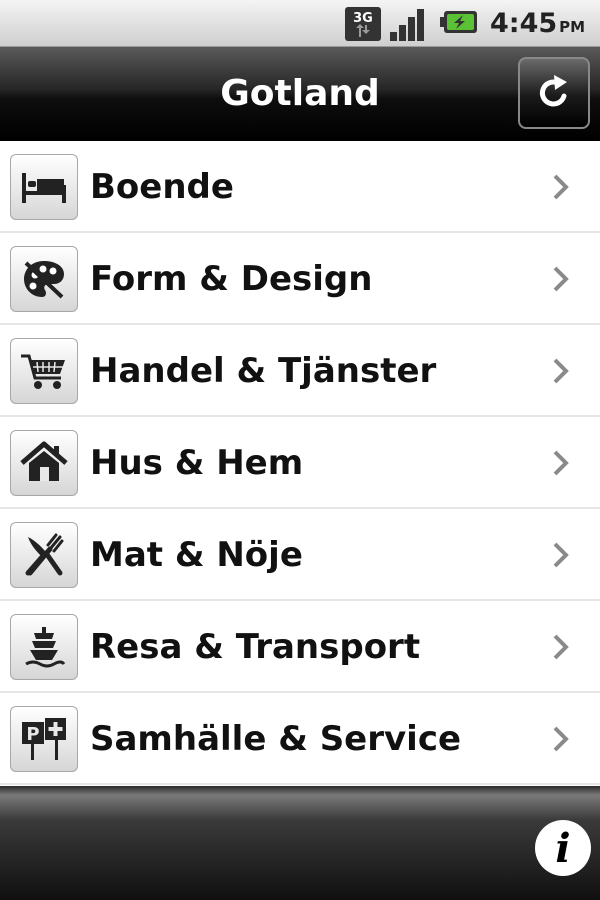 Image resolution: width=600 pixels, height=900 pixels. Describe the element at coordinates (32, 734) in the screenshot. I see `svg-text: P` at that location.